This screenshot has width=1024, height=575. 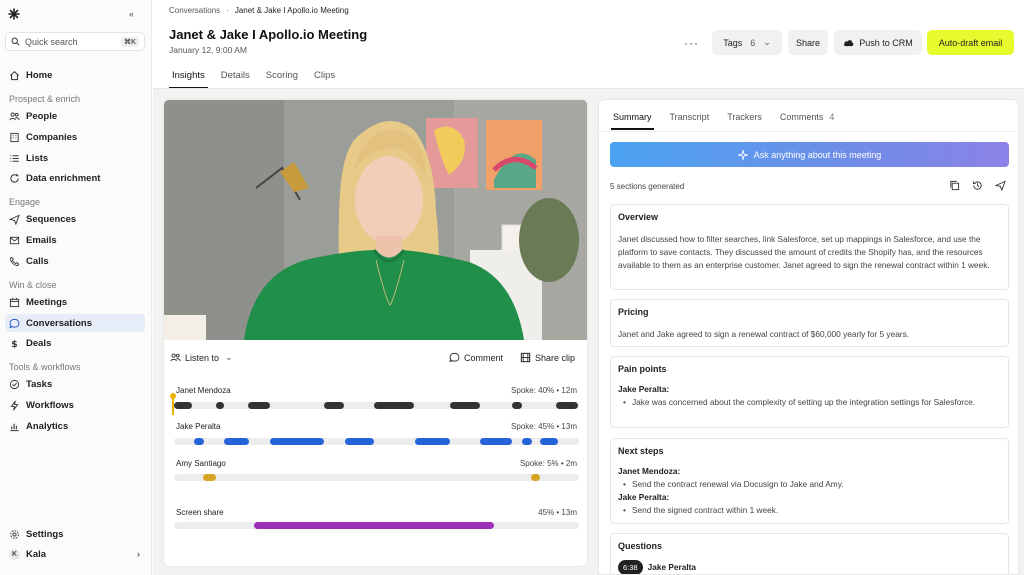 I want to click on speaker-label: Janet Mendoza:, so click(x=649, y=471).